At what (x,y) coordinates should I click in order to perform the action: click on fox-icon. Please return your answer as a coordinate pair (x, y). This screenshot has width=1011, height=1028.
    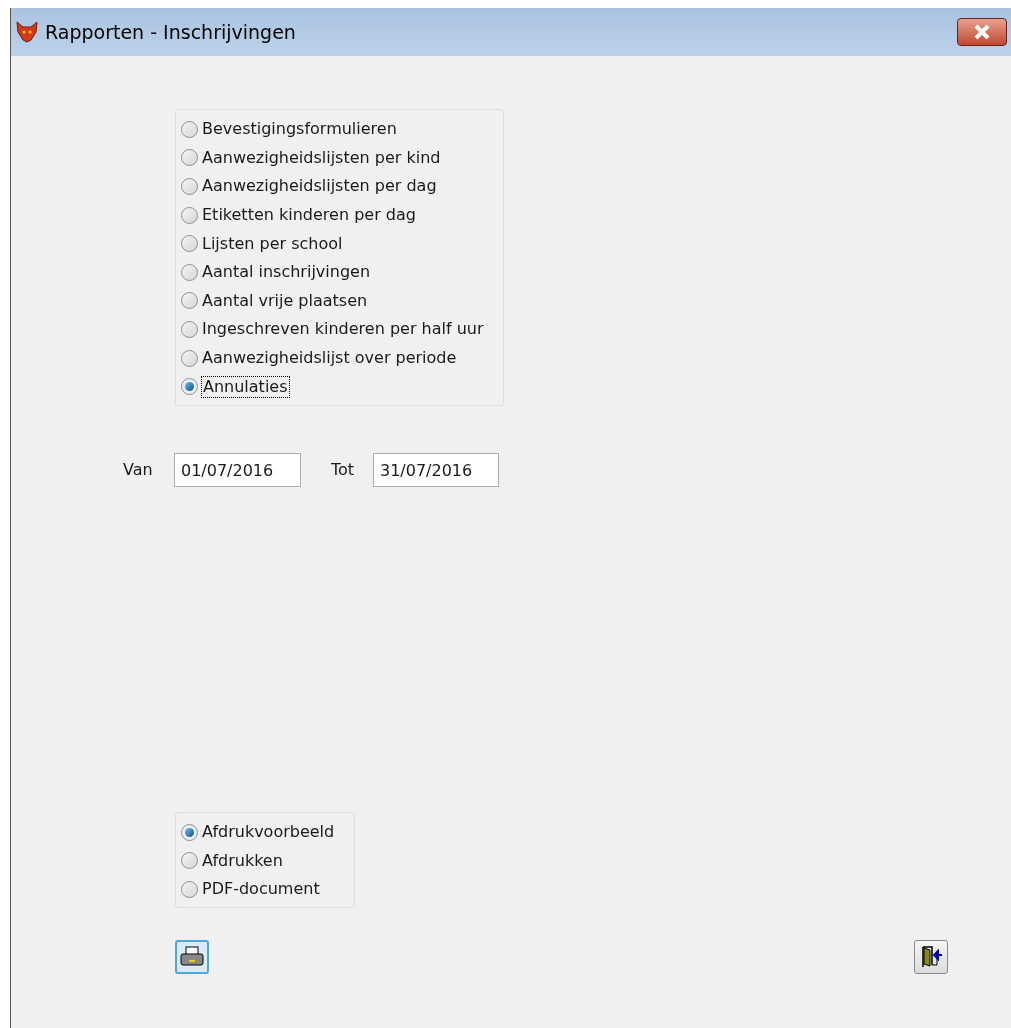
    Looking at the image, I should click on (27, 32).